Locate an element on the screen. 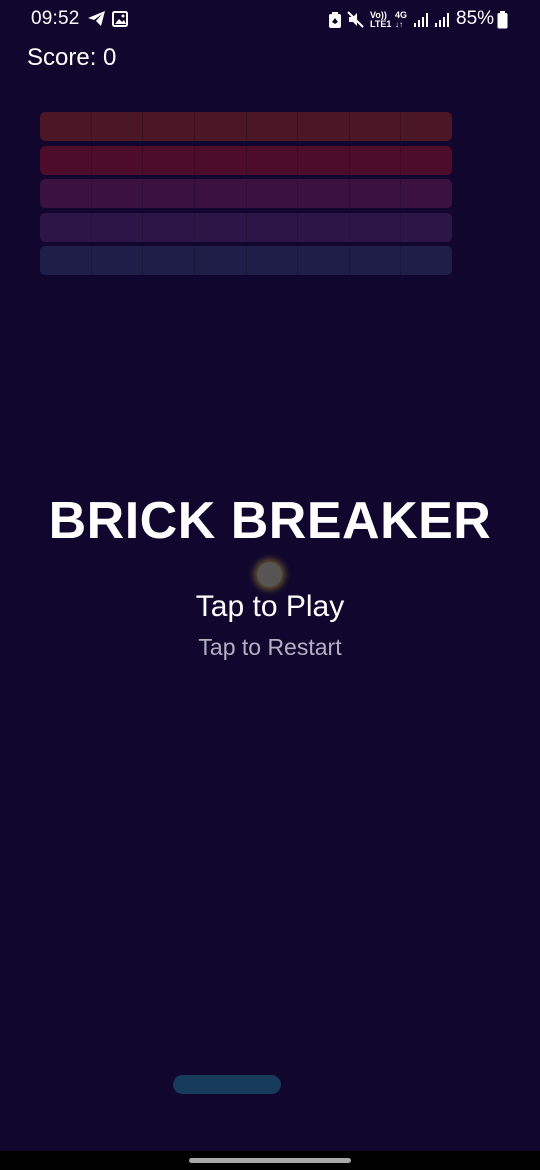  battery-saver-icon is located at coordinates (335, 22).